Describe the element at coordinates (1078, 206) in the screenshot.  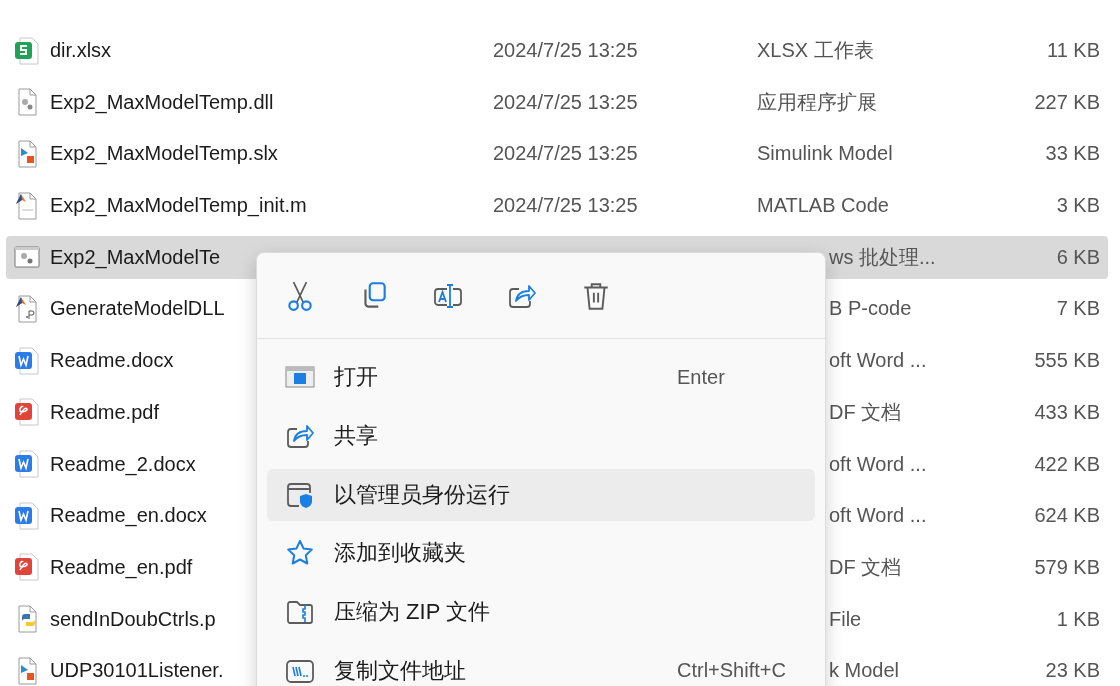
I see `file-size: 3 KB` at that location.